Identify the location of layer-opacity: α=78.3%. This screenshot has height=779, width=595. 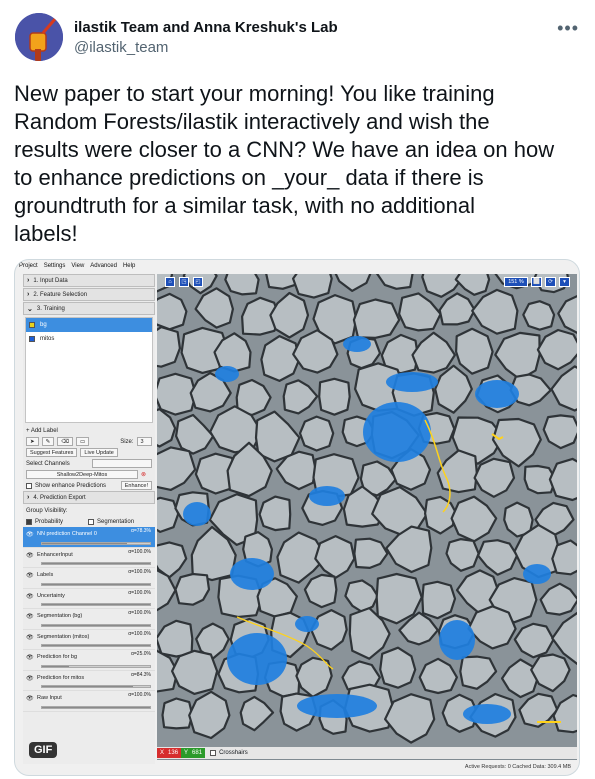
(141, 531).